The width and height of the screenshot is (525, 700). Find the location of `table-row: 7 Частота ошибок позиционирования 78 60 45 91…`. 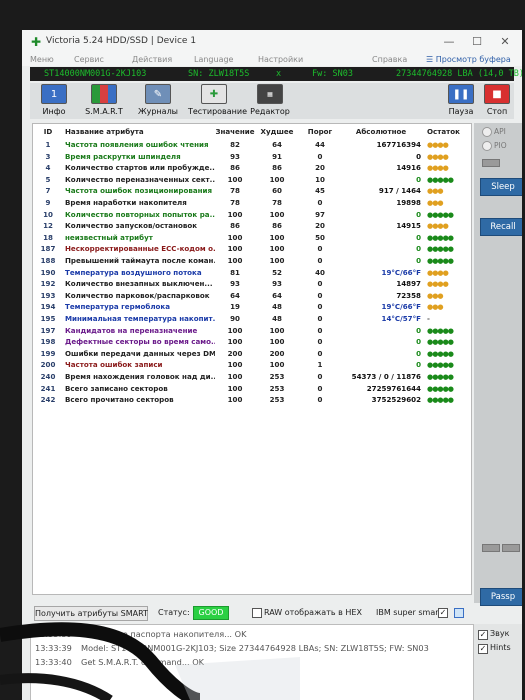

table-row: 7 Частота ошибок позиционирования 78 60 45 91… is located at coordinates (252, 191).